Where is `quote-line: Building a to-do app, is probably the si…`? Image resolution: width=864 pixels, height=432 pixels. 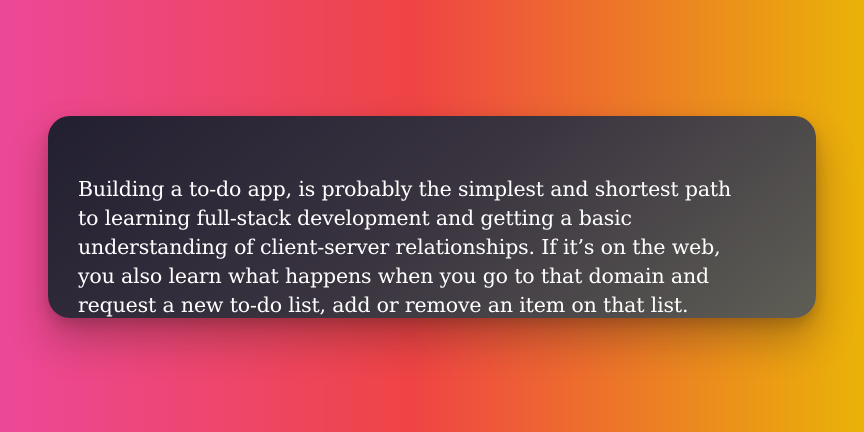
quote-line: Building a to-do app, is probably the si… is located at coordinates (405, 189).